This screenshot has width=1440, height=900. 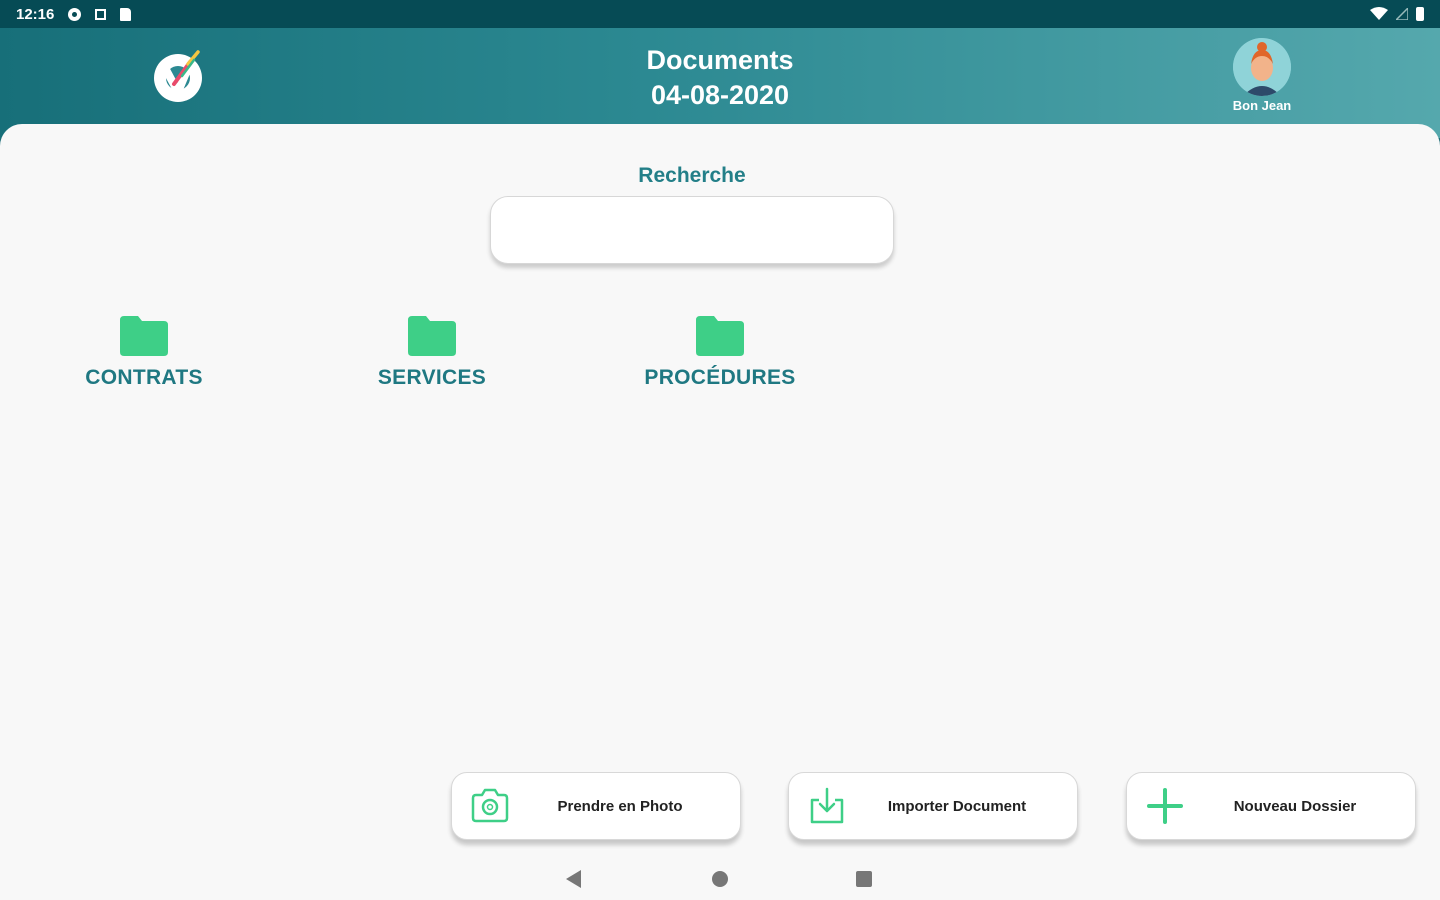 I want to click on status-right, so click(x=1397, y=14).